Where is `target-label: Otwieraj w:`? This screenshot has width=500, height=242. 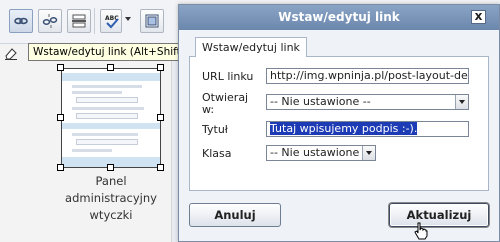
target-label: Otwieraj w: is located at coordinates (225, 104).